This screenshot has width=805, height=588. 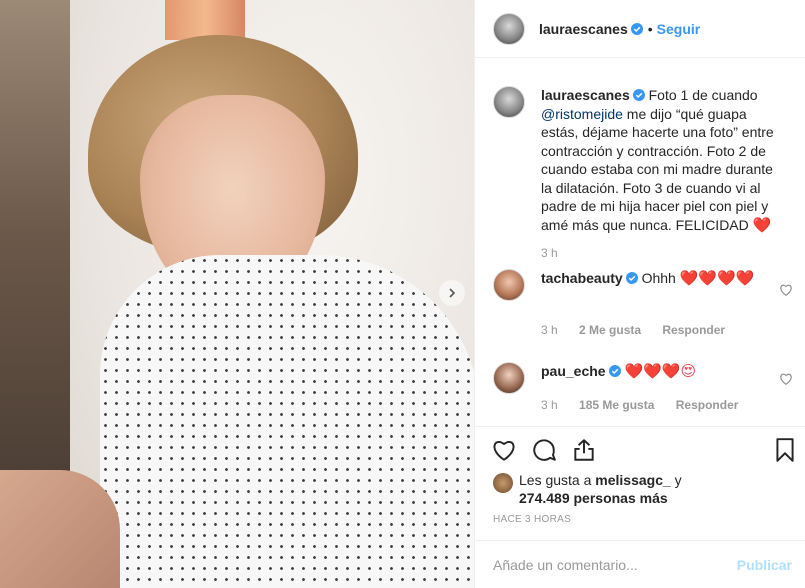 I want to click on comment-text: tachabeauty Ohhh ❤️❤️❤️❤️, so click(x=648, y=278).